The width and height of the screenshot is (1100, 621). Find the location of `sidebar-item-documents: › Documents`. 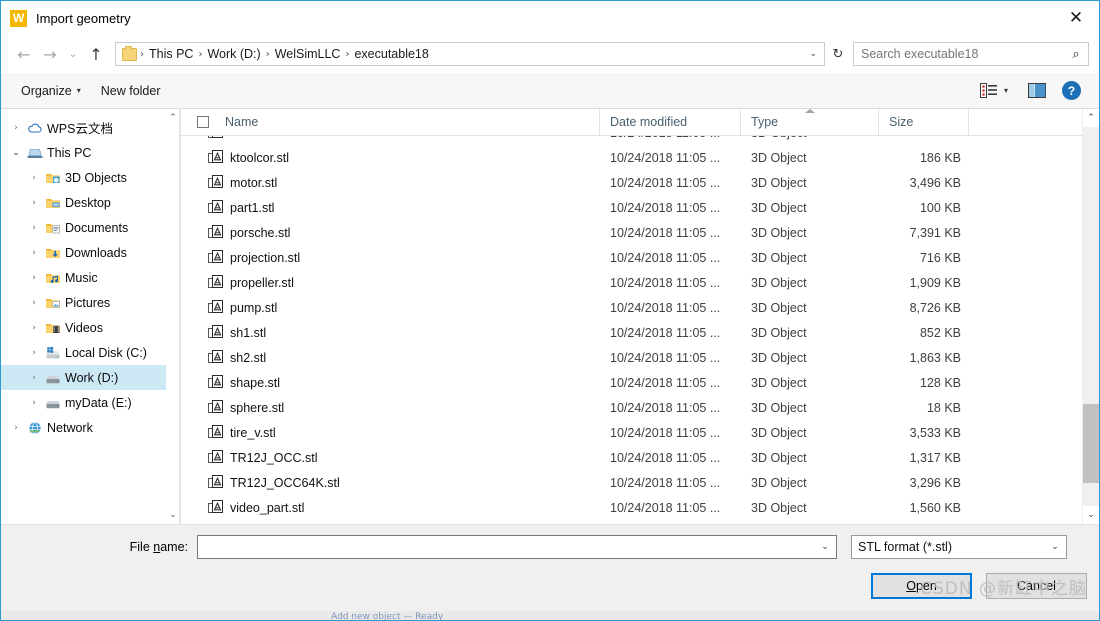

sidebar-item-documents: › Documents is located at coordinates (83, 227).